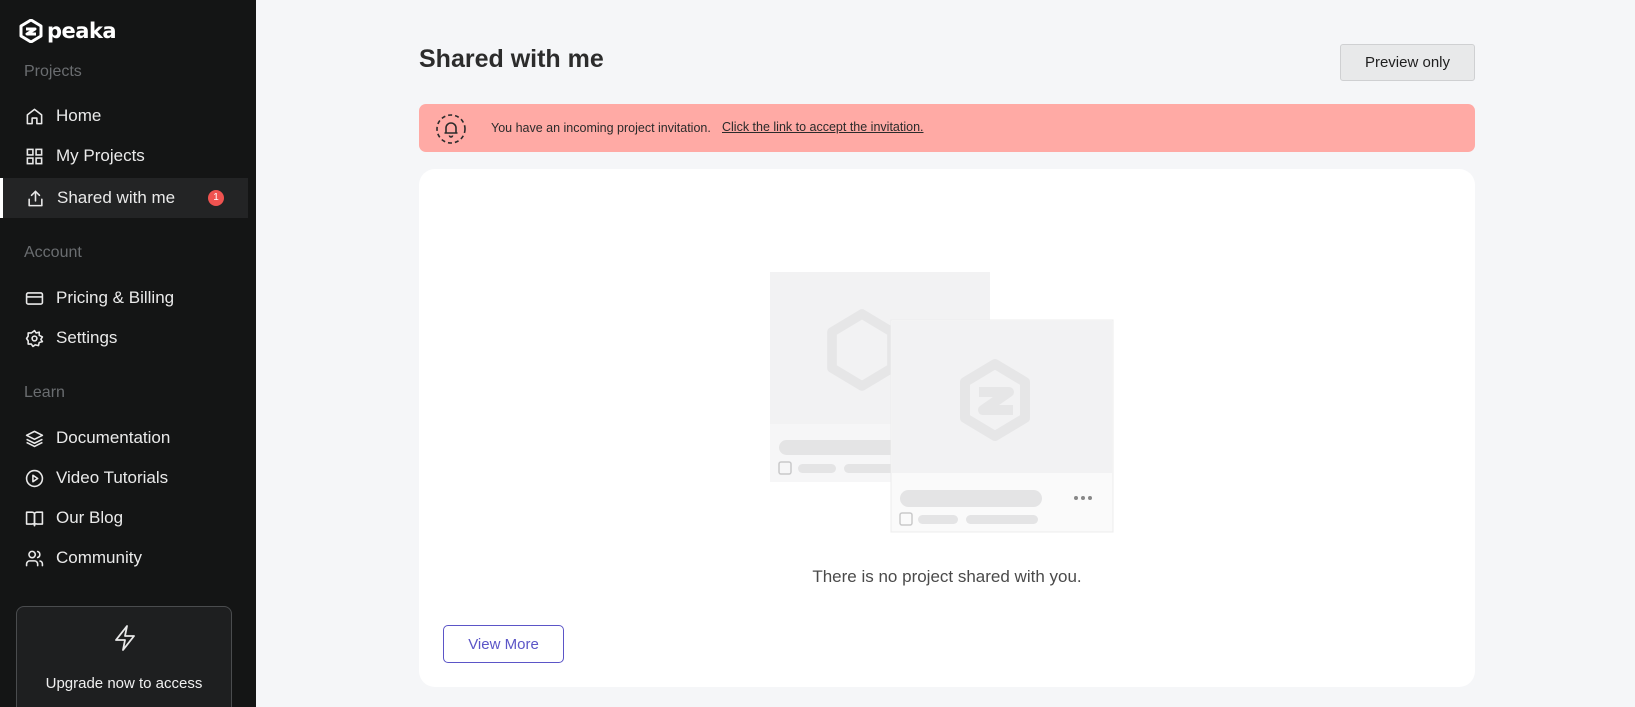 This screenshot has width=1635, height=707. What do you see at coordinates (601, 128) in the screenshot?
I see `invitation-text: You have an incoming project invitation.` at bounding box center [601, 128].